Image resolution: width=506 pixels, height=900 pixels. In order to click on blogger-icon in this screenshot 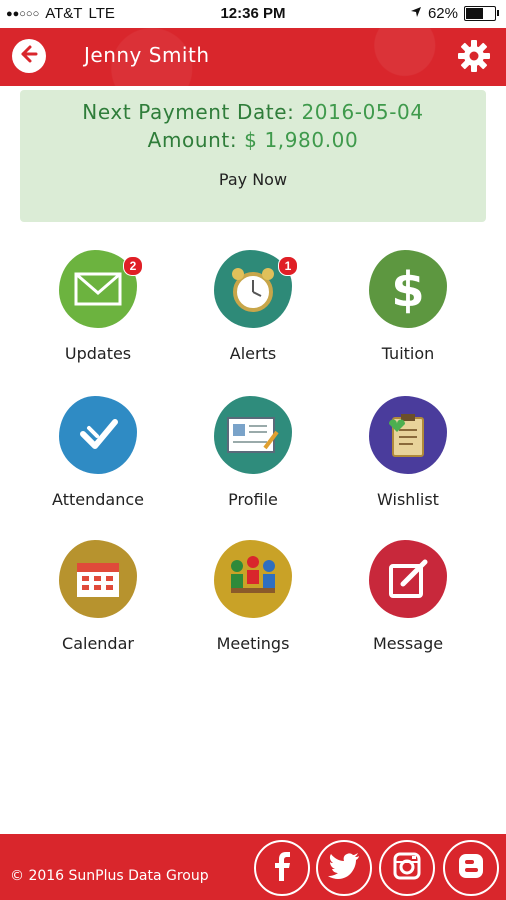, I will do `click(471, 868)`.